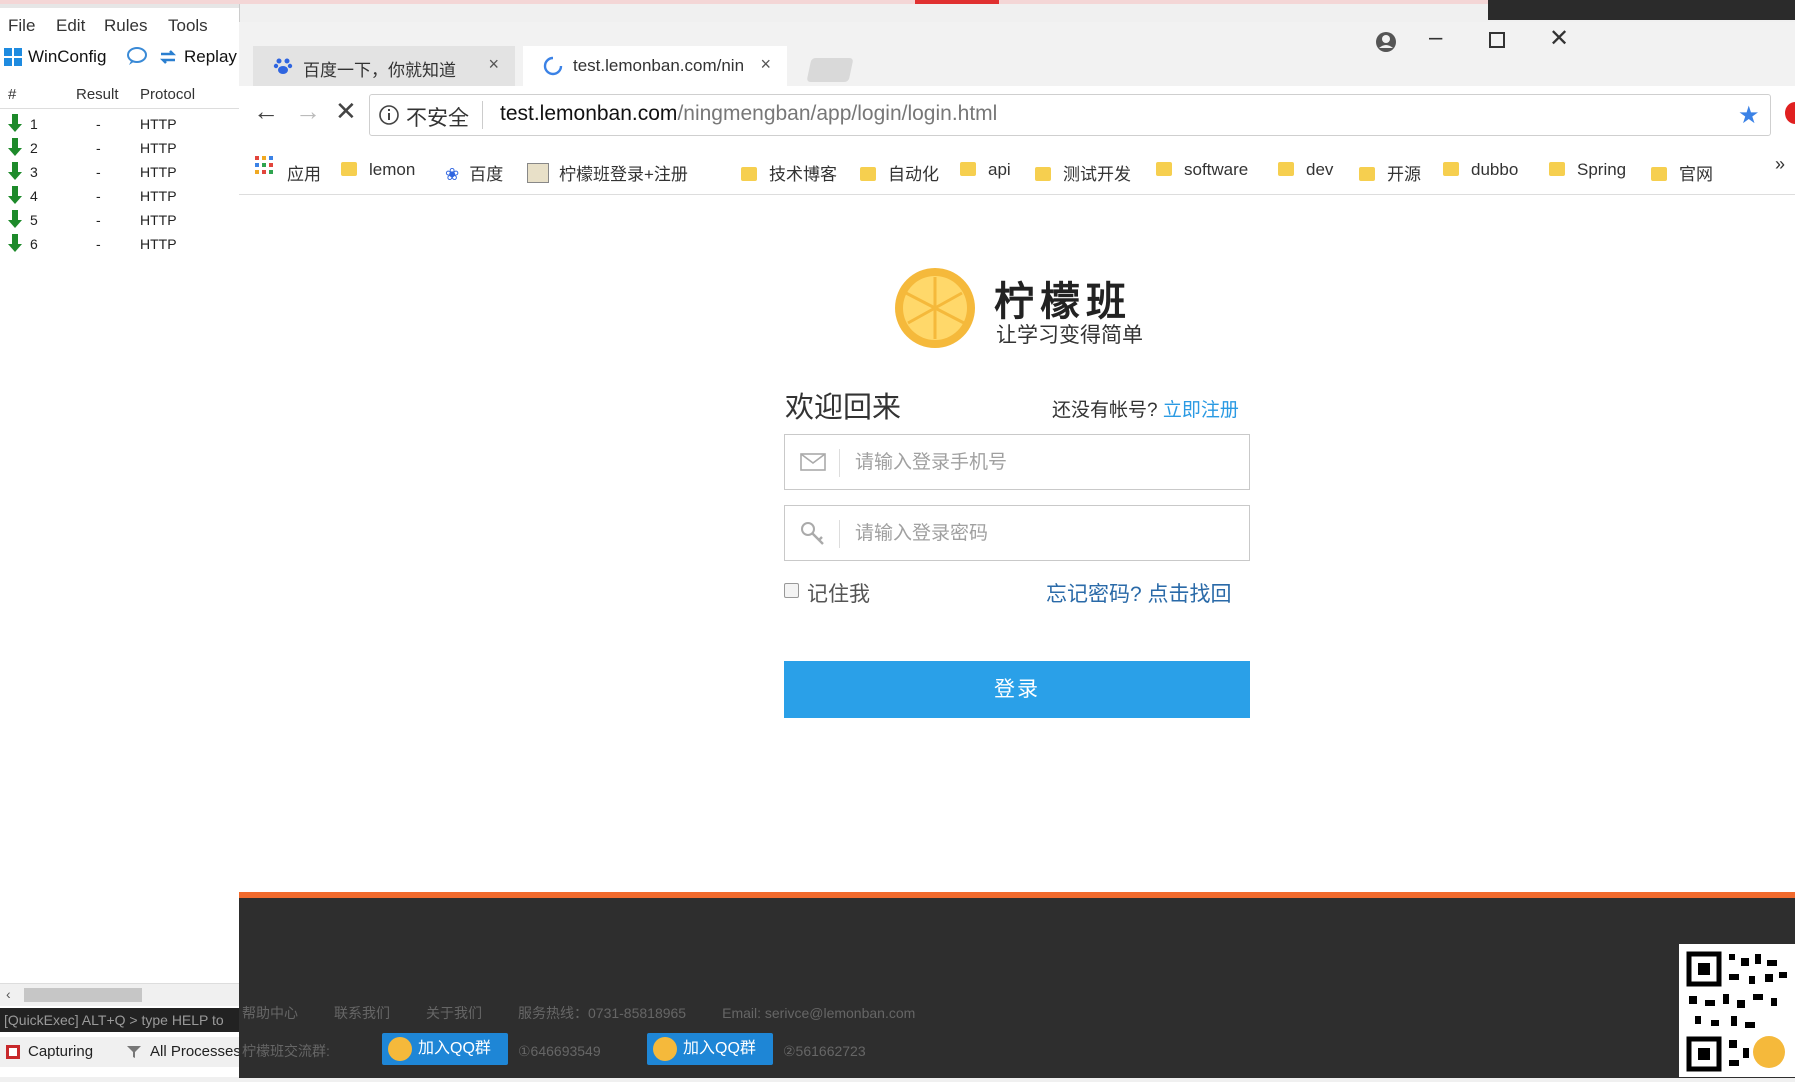 This screenshot has height=1082, width=1795. Describe the element at coordinates (119, 244) in the screenshot. I see `session-row: 6 - HTTP` at that location.